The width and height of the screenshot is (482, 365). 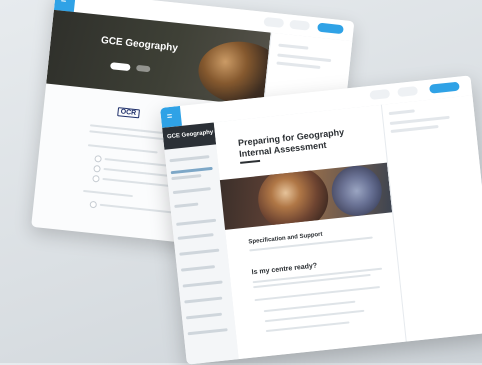 I want to click on app-logo: =, so click(x=171, y=116).